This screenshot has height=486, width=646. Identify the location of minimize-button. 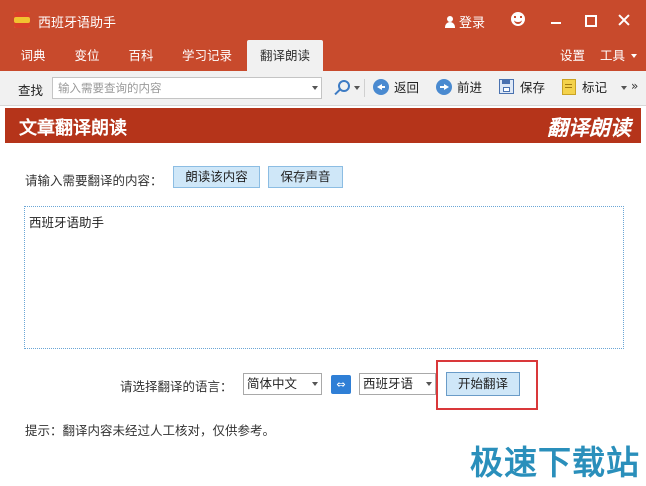
(556, 20).